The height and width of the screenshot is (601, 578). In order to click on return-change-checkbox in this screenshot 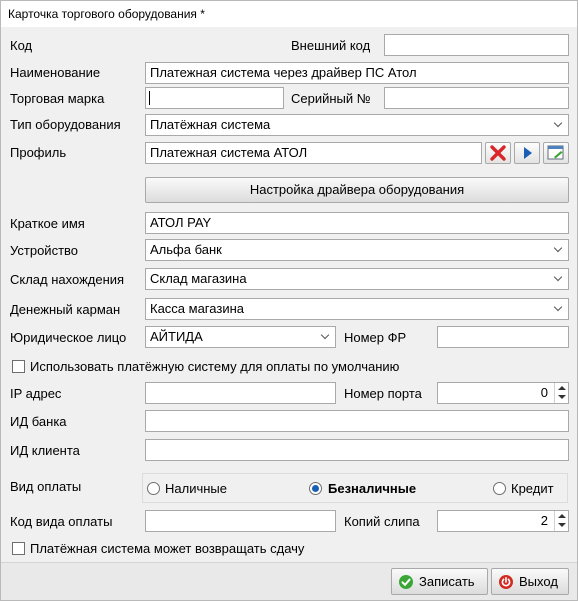, I will do `click(18, 548)`.